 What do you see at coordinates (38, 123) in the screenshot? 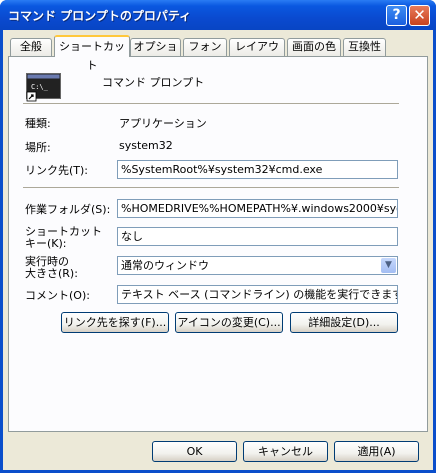
I see `type-label: 種類:` at bounding box center [38, 123].